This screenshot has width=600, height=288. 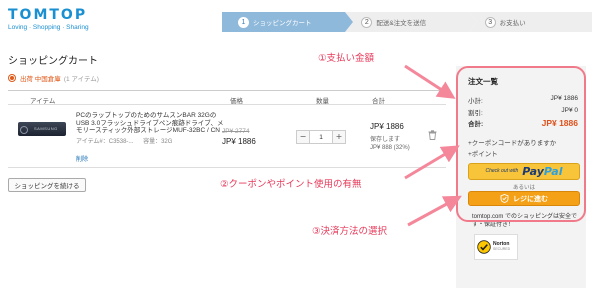 I want to click on warehouse-label: 出荷 中国倉庫, so click(x=40, y=79).